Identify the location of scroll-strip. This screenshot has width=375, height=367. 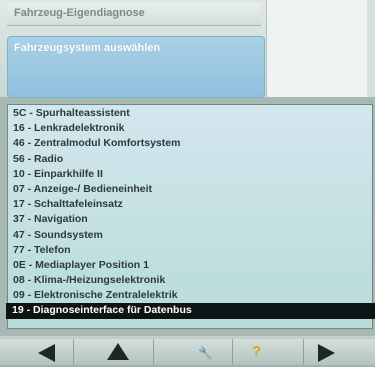
(371, 48).